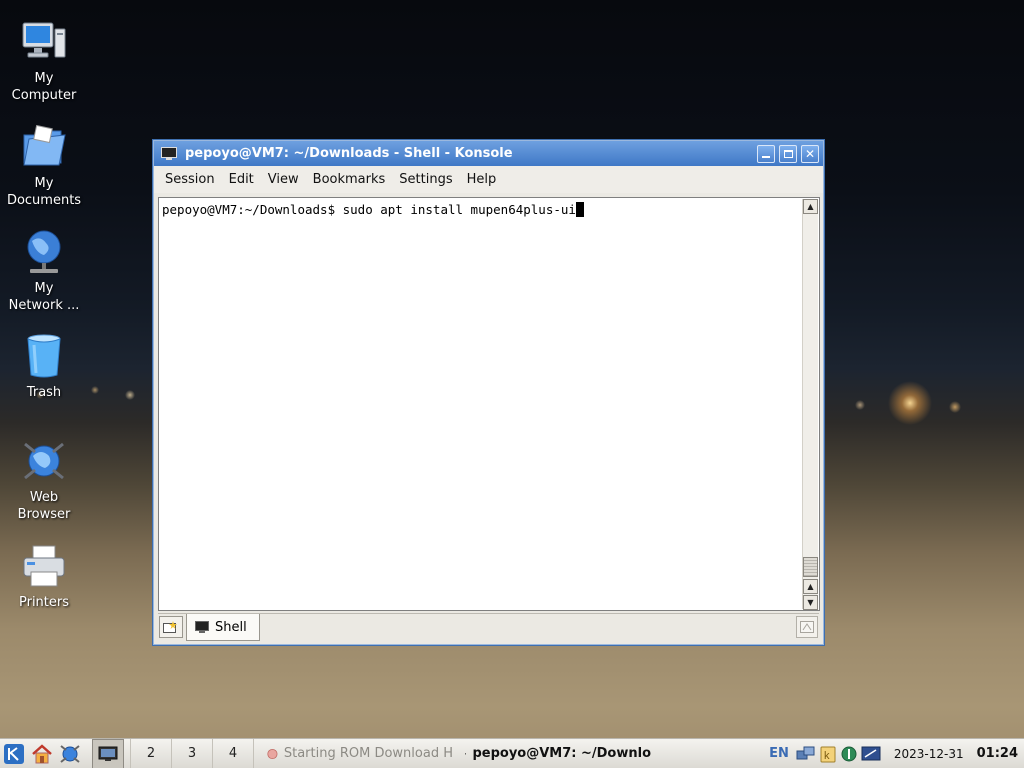 This screenshot has width=1024, height=768. Describe the element at coordinates (849, 754) in the screenshot. I see `package-updater-icon` at that location.